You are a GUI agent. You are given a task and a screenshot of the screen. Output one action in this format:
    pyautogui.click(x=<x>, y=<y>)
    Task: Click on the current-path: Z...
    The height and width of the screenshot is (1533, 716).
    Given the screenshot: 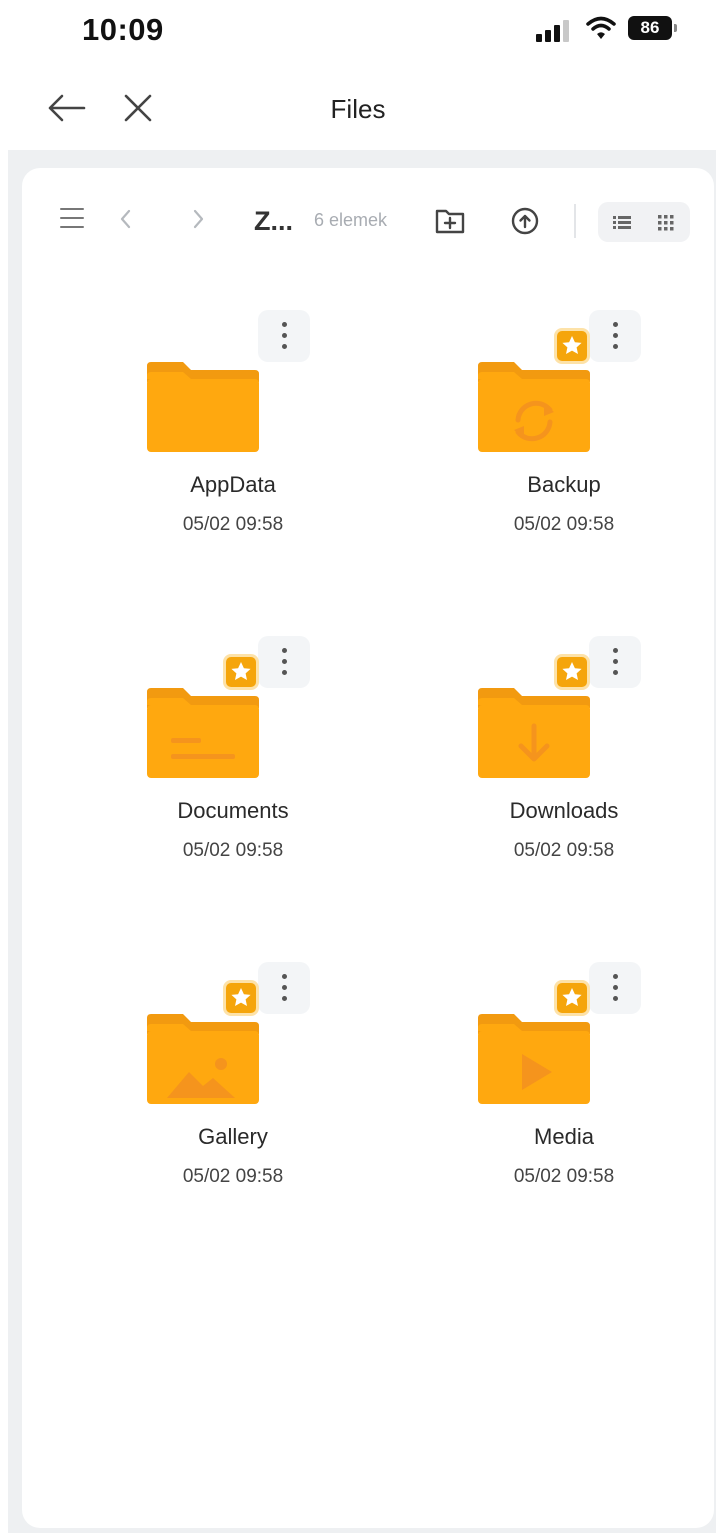 What is the action you would take?
    pyautogui.click(x=273, y=221)
    